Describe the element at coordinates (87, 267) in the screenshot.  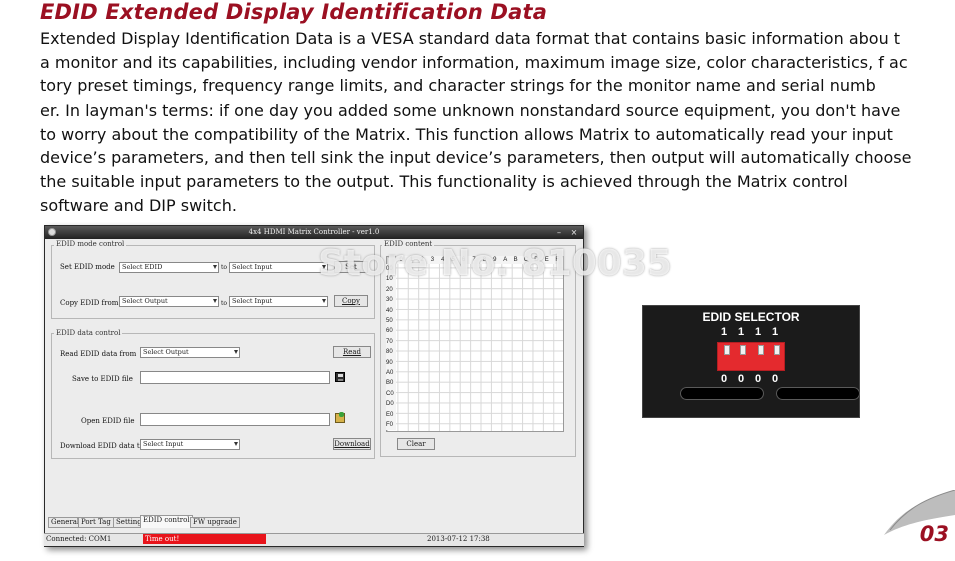
I see `set-edid-mode-label: Set EDID mode` at that location.